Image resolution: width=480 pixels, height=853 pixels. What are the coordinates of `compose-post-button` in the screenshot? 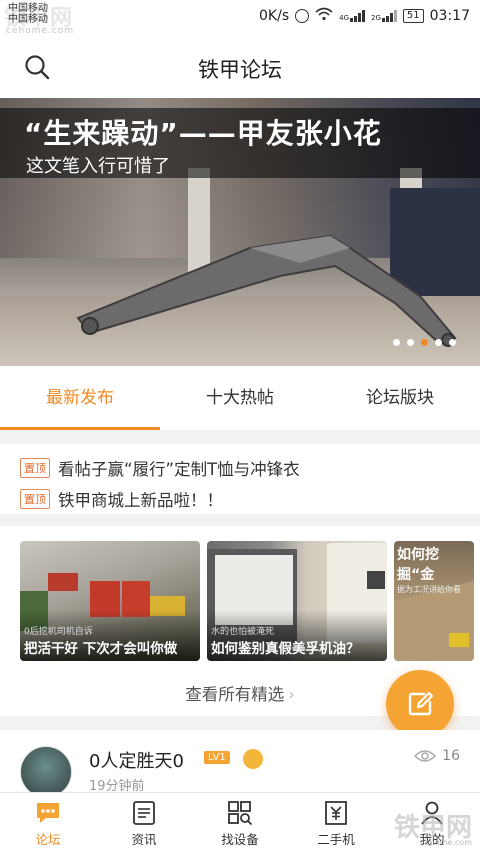 It's located at (420, 704).